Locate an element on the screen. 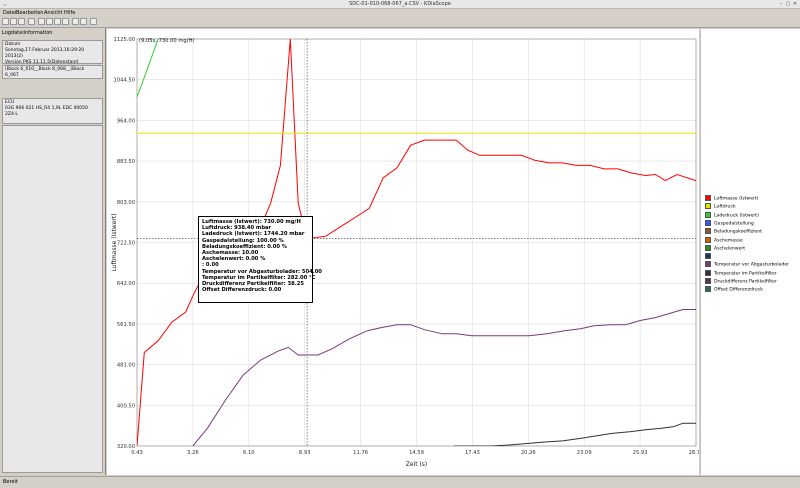 The width and height of the screenshot is (800, 488). x-tick-label: 17.43 is located at coordinates (472, 453).